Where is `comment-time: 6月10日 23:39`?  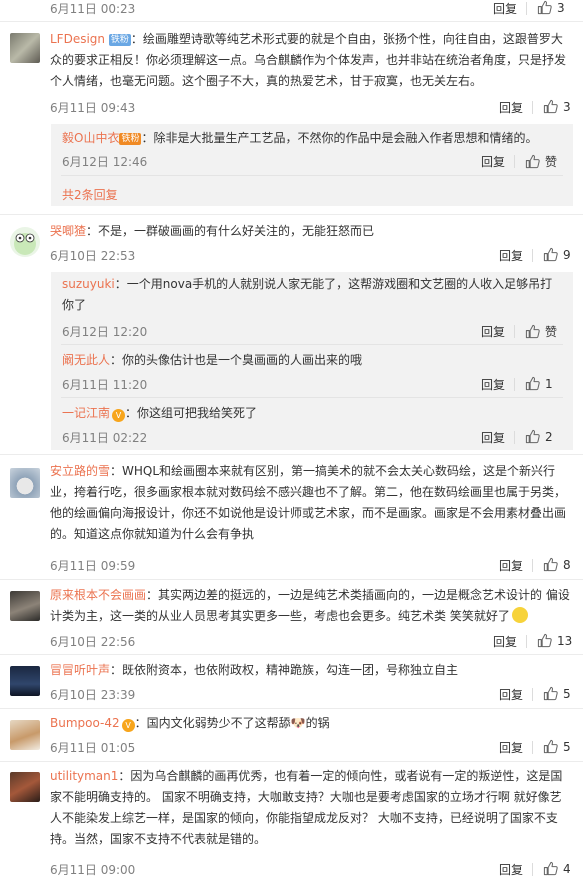 comment-time: 6月10日 23:39 is located at coordinates (93, 695).